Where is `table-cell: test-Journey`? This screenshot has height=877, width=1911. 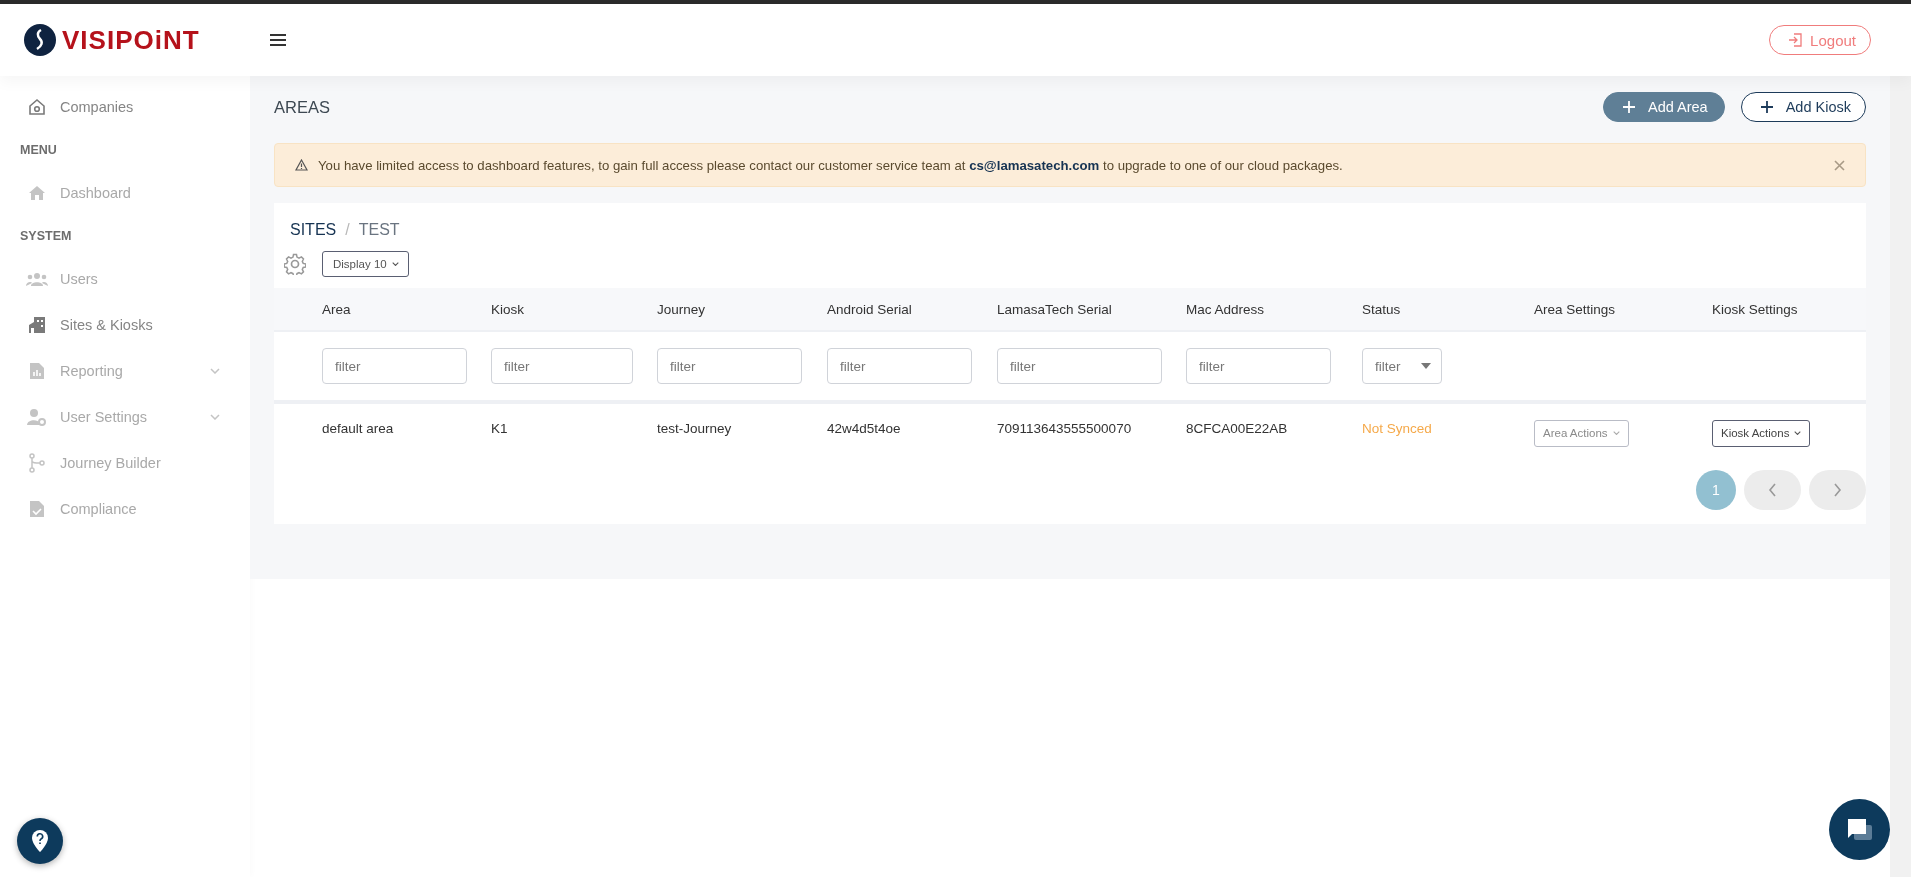
table-cell: test-Journey is located at coordinates (694, 428).